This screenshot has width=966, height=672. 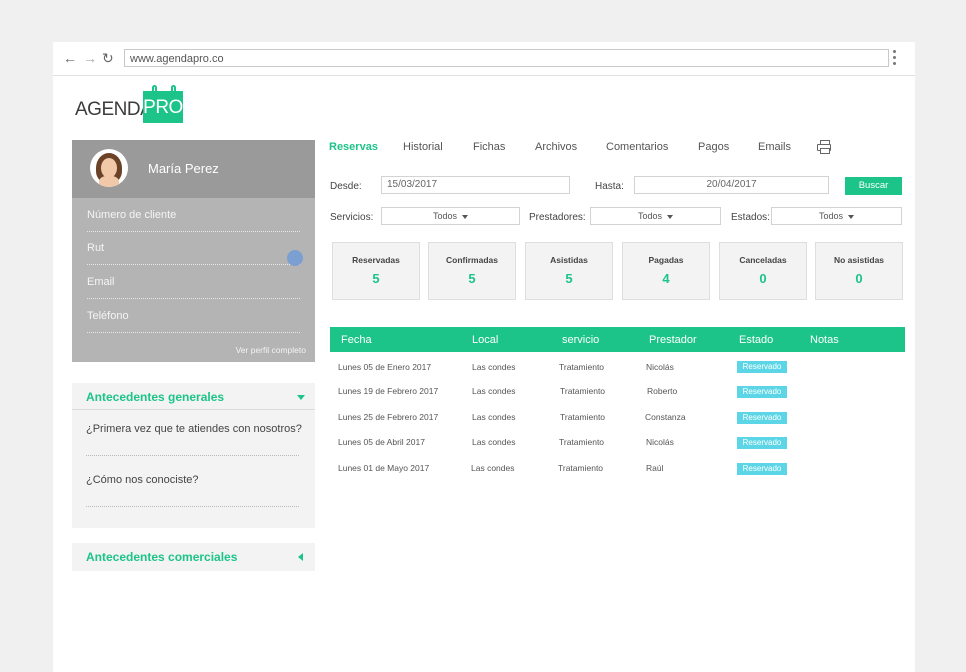 I want to click on stat-label: Pagadas, so click(x=666, y=260).